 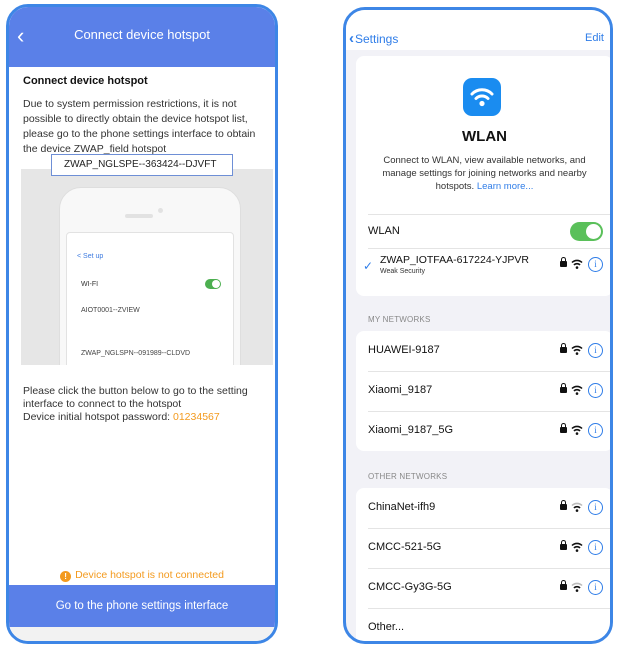 I want to click on other-networks-label: OTHER NETWORKS, so click(x=408, y=476).